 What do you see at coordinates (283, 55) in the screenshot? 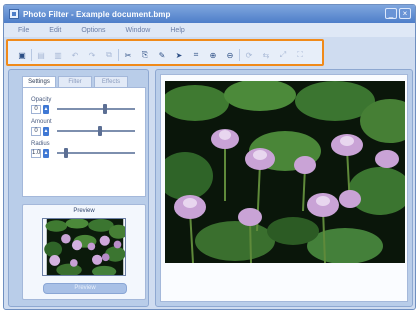
I see `resize-icon: ⤢` at bounding box center [283, 55].